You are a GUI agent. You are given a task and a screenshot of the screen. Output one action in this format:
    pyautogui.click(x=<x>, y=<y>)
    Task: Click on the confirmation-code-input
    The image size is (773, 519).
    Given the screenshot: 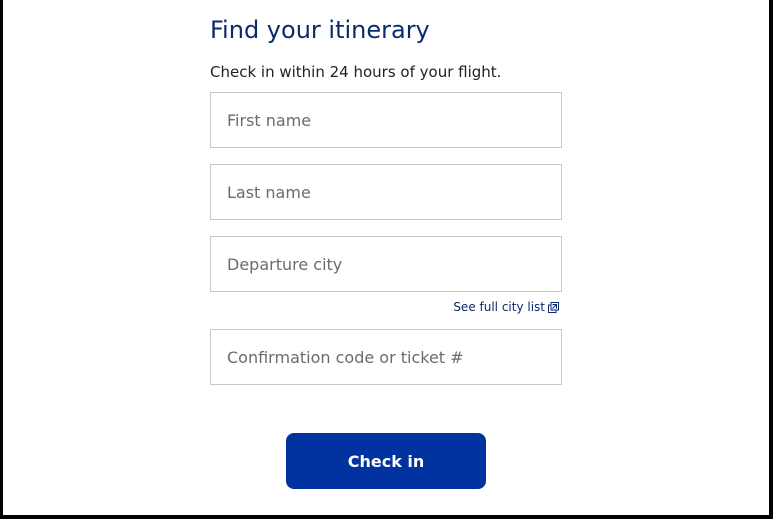 What is the action you would take?
    pyautogui.click(x=386, y=357)
    